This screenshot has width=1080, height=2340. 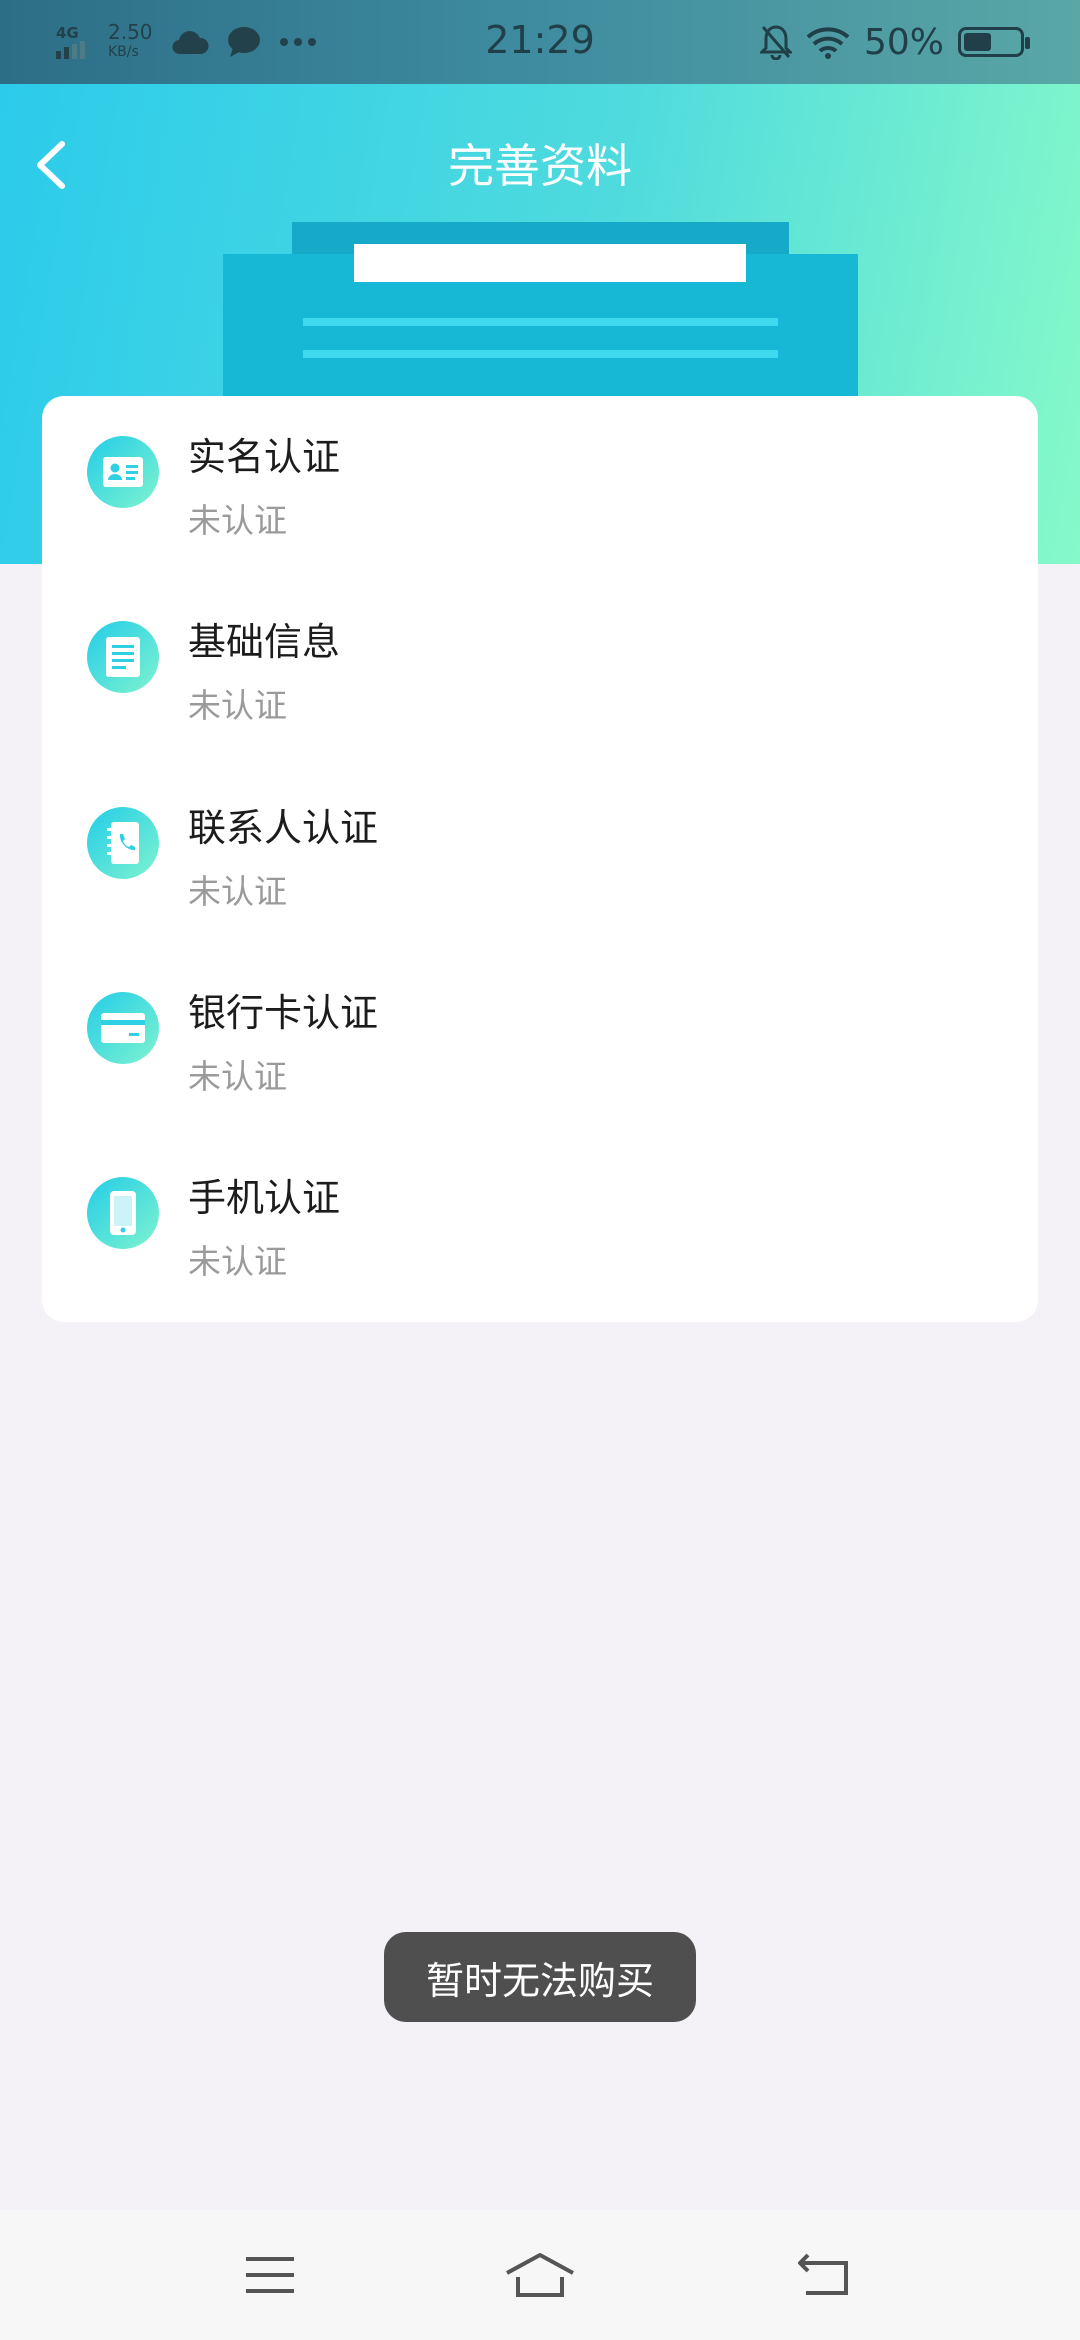 I want to click on list-item-phone: 手机认证 未认证, so click(x=540, y=1222).